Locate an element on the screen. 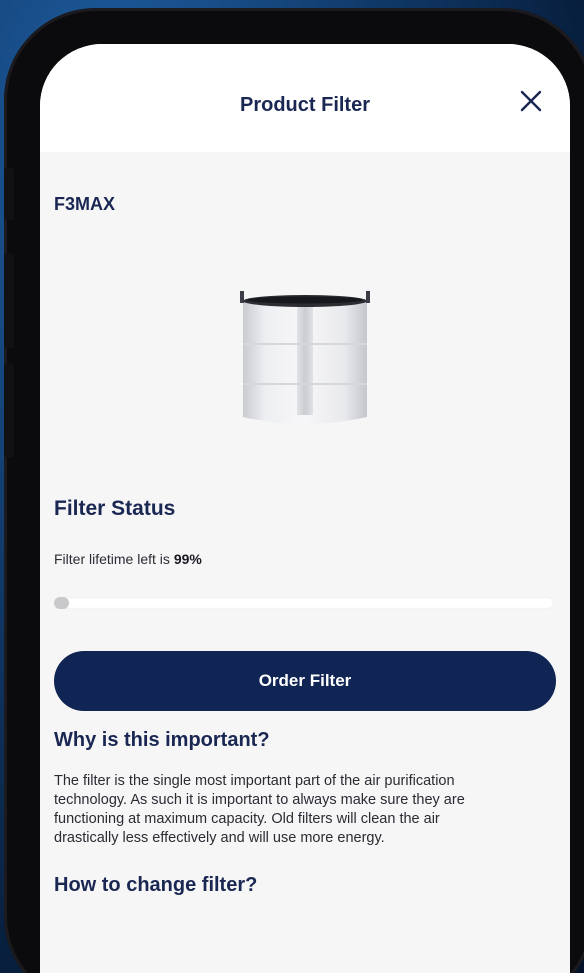 This screenshot has width=584, height=973. why-important-heading: Why is this important? is located at coordinates (162, 740).